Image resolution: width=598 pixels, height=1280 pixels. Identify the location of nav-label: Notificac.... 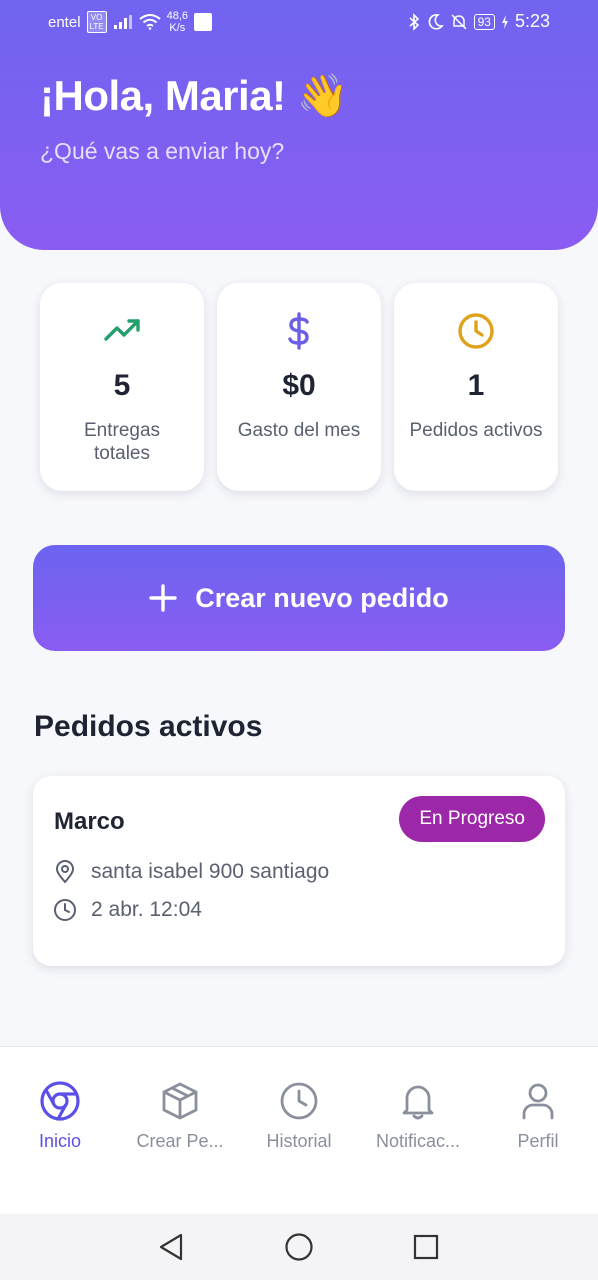
(418, 1141).